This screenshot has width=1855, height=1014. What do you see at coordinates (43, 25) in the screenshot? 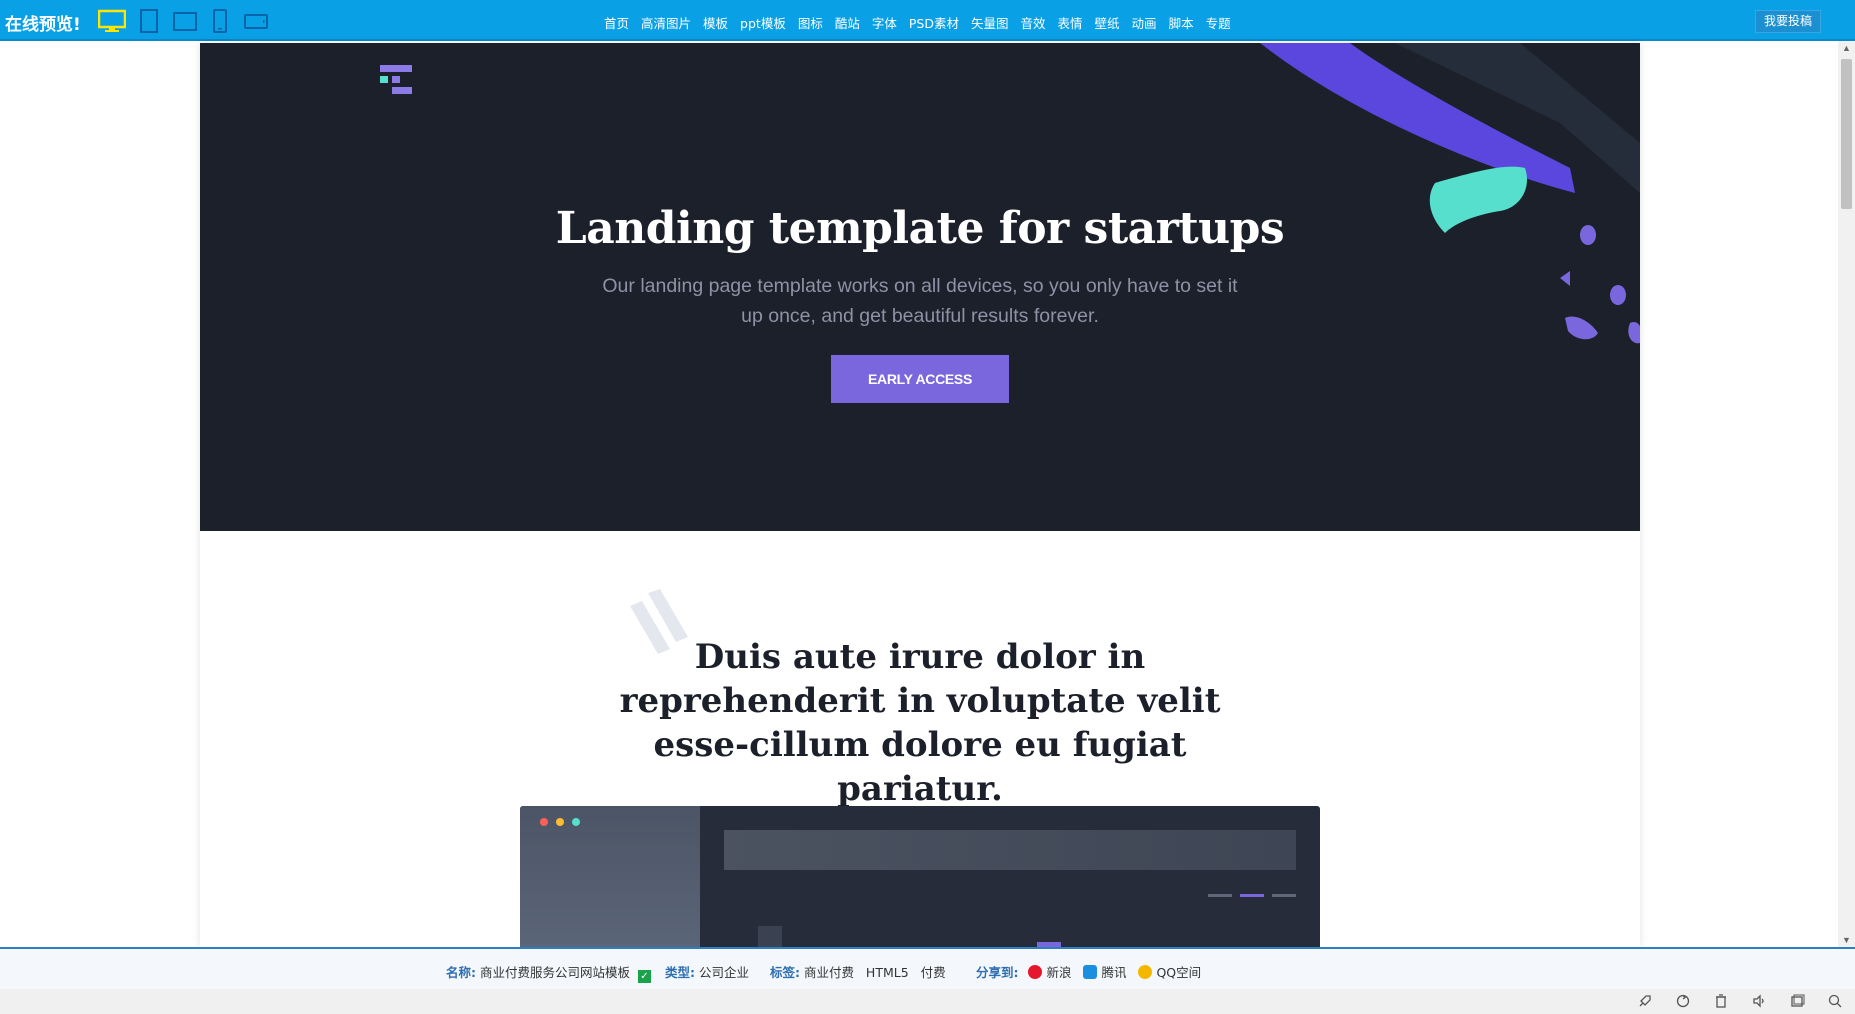
I see `brand-title: 在线预览!` at bounding box center [43, 25].